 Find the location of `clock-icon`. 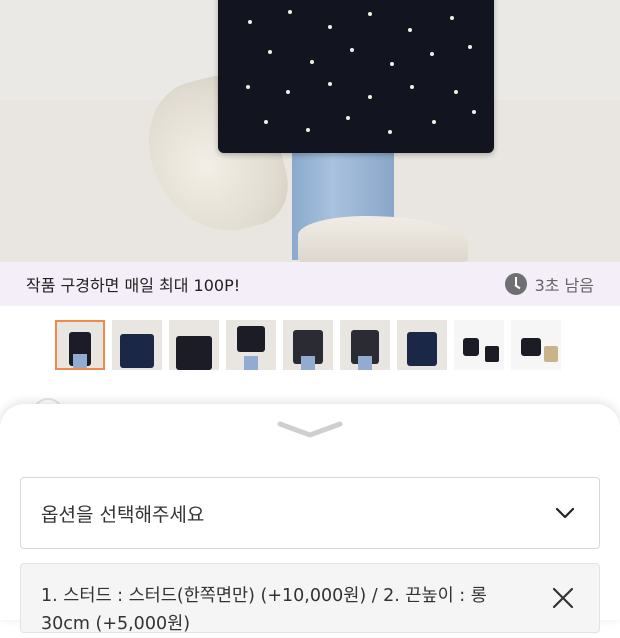

clock-icon is located at coordinates (515, 284).